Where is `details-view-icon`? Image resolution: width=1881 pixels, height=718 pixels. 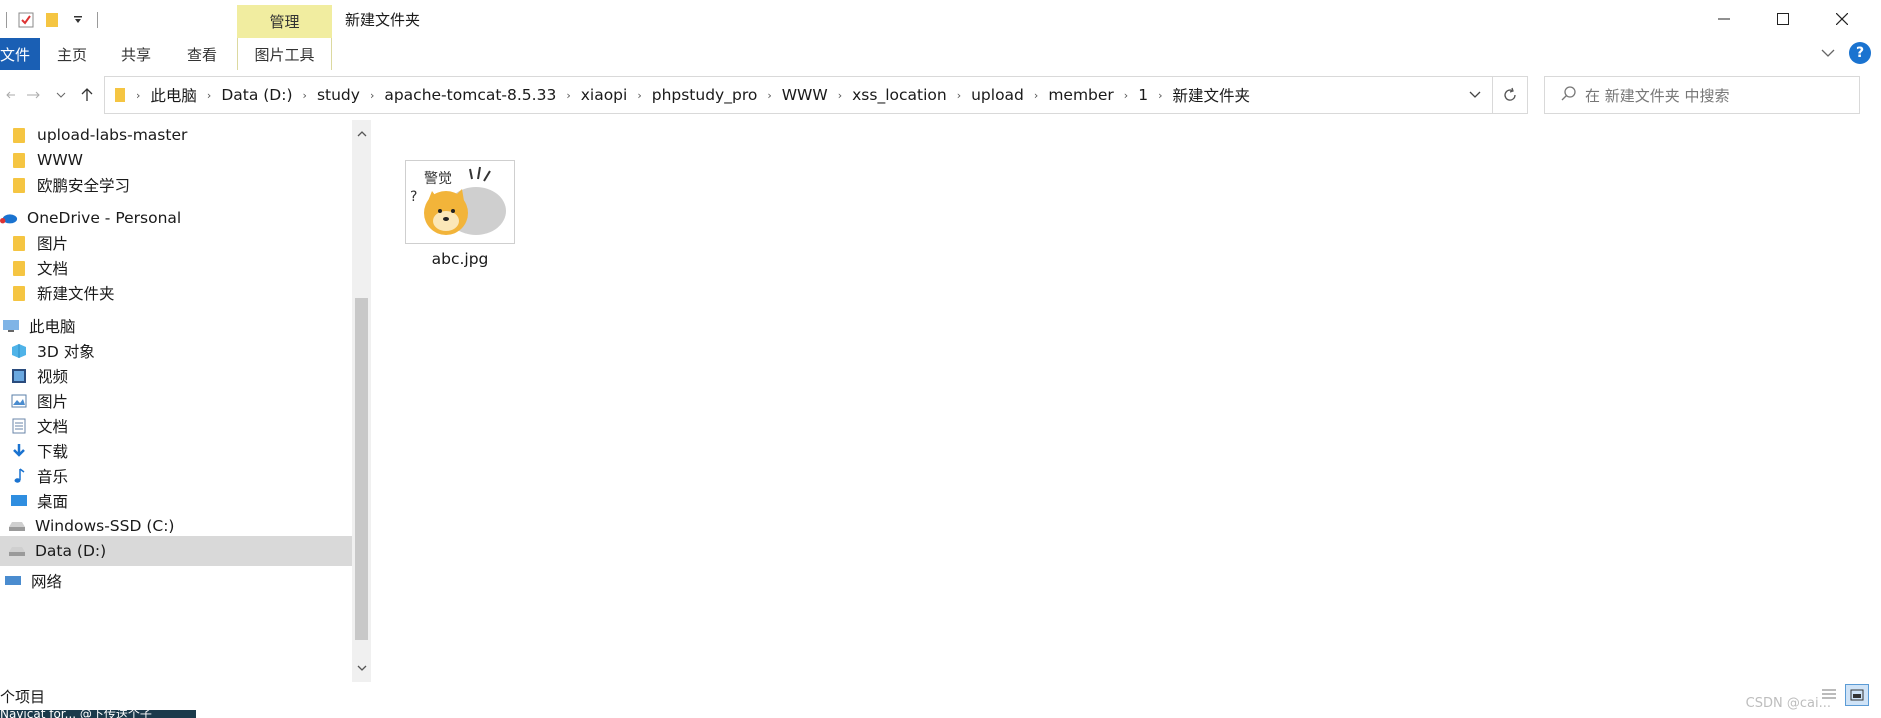
details-view-icon is located at coordinates (1829, 695).